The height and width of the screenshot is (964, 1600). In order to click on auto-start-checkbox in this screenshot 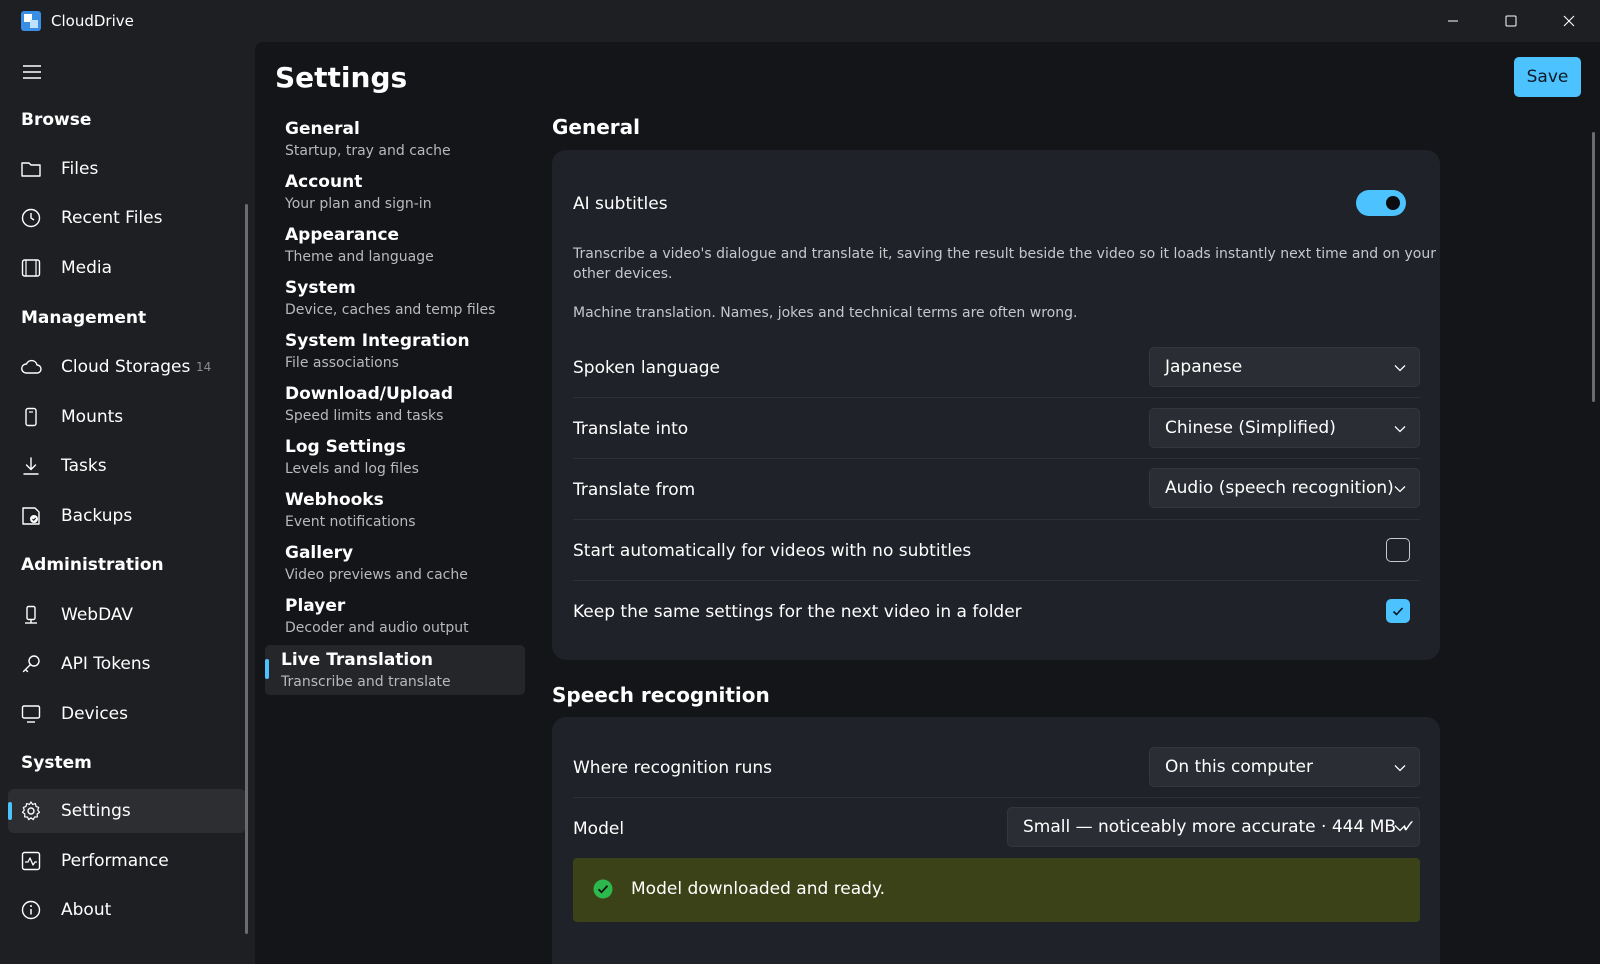, I will do `click(1398, 550)`.